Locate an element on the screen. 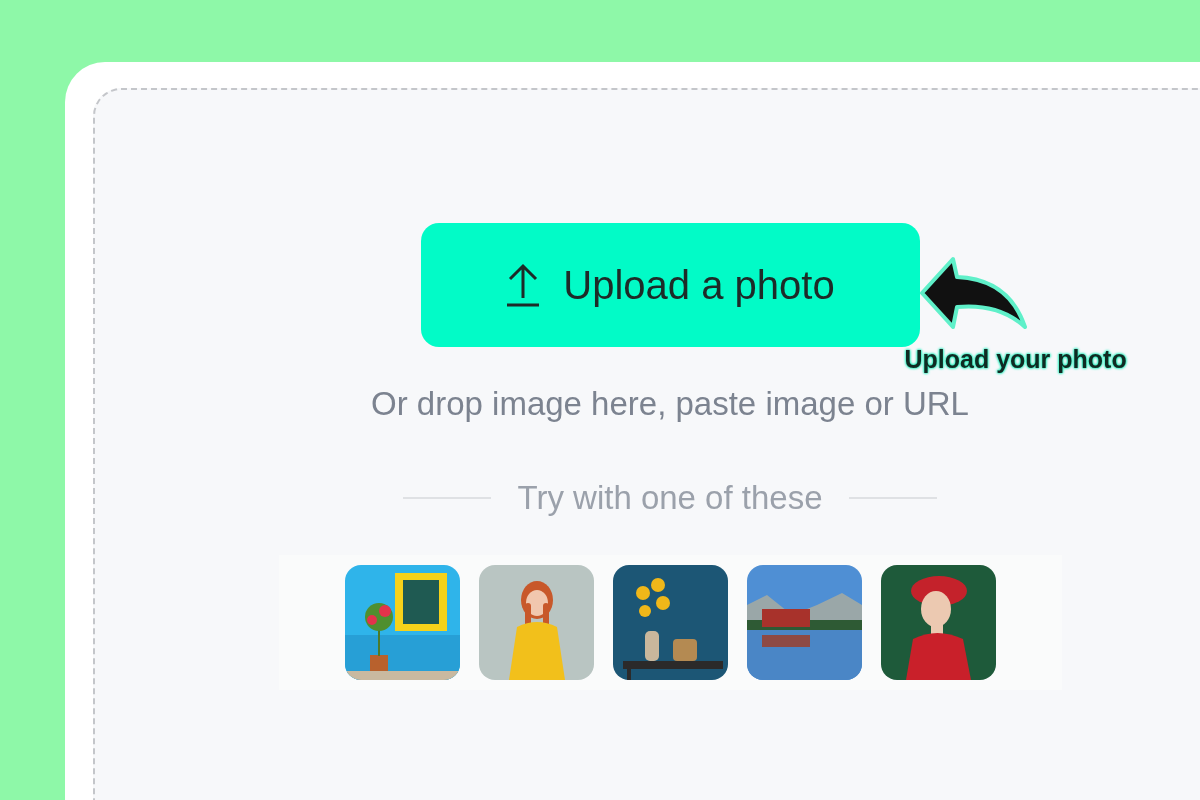 This screenshot has width=1200, height=800. upload-icon is located at coordinates (523, 285).